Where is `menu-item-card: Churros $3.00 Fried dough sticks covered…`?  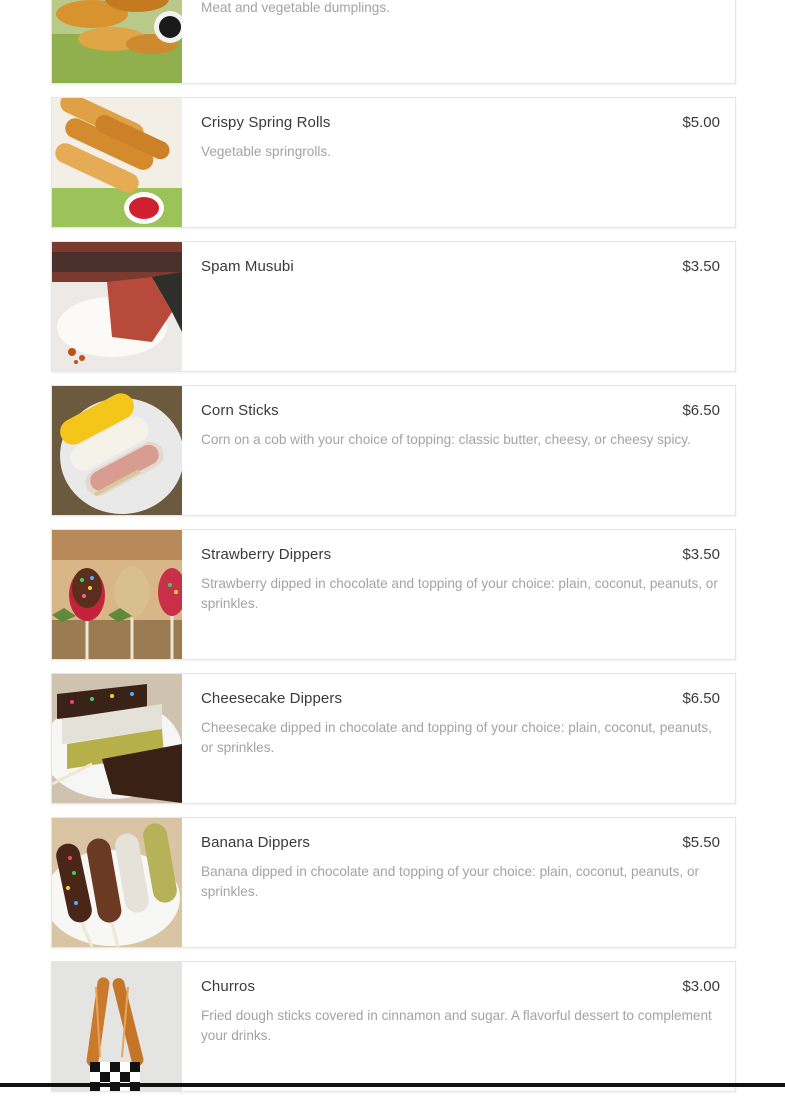 menu-item-card: Churros $3.00 Fried dough sticks covered… is located at coordinates (393, 1026).